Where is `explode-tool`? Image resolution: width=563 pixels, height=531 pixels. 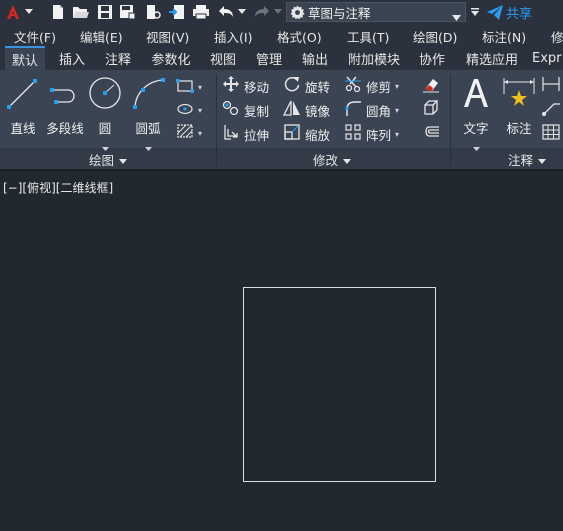
explode-tool is located at coordinates (431, 110).